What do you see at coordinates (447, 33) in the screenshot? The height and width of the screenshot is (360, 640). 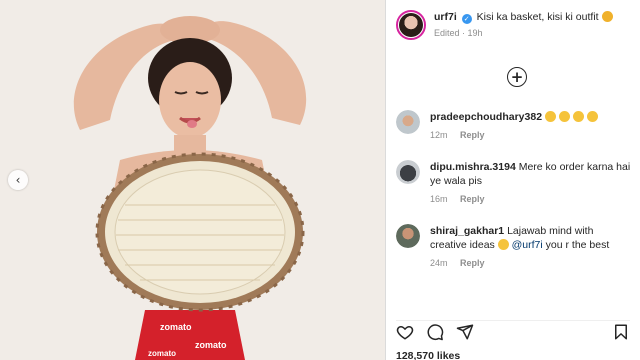 I see `edited-label: Edited` at bounding box center [447, 33].